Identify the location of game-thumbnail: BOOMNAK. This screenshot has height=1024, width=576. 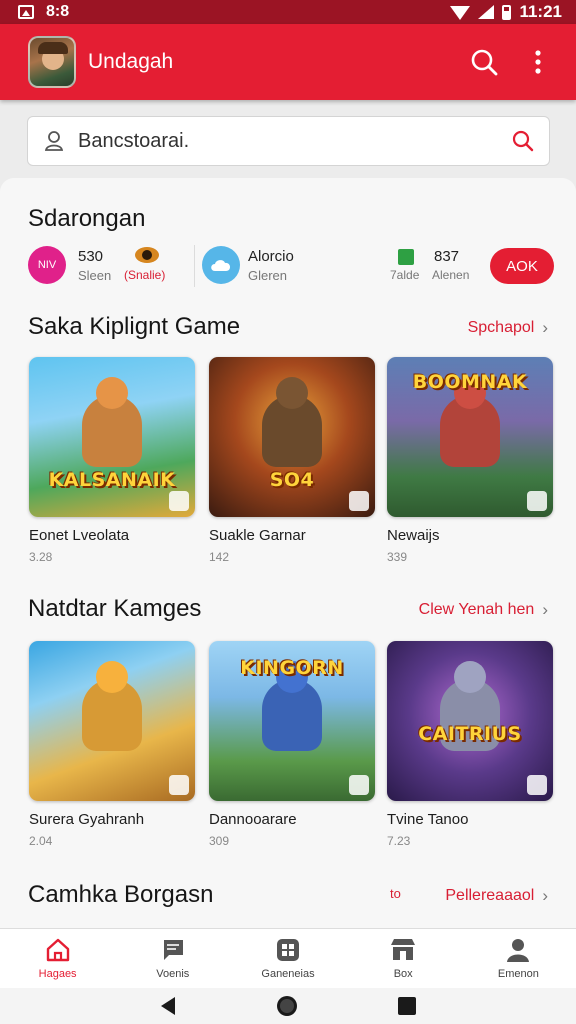
(470, 437).